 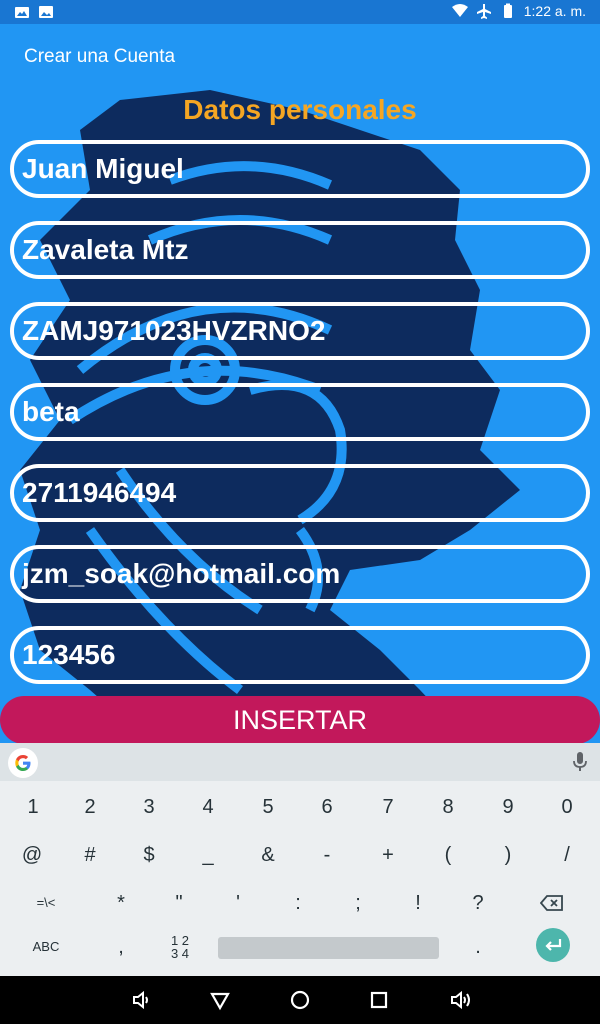 I want to click on key-at: @, so click(x=32, y=855).